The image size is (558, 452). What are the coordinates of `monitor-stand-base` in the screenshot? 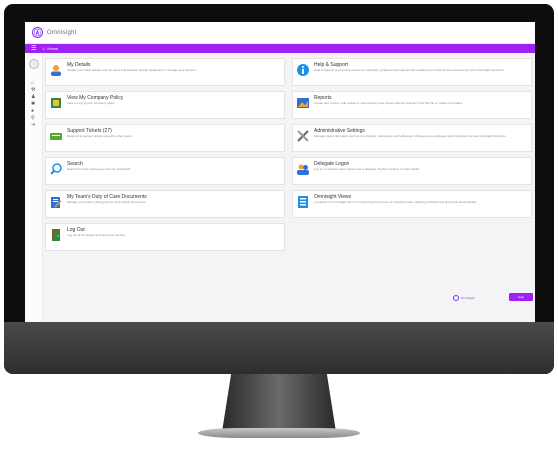 It's located at (279, 433).